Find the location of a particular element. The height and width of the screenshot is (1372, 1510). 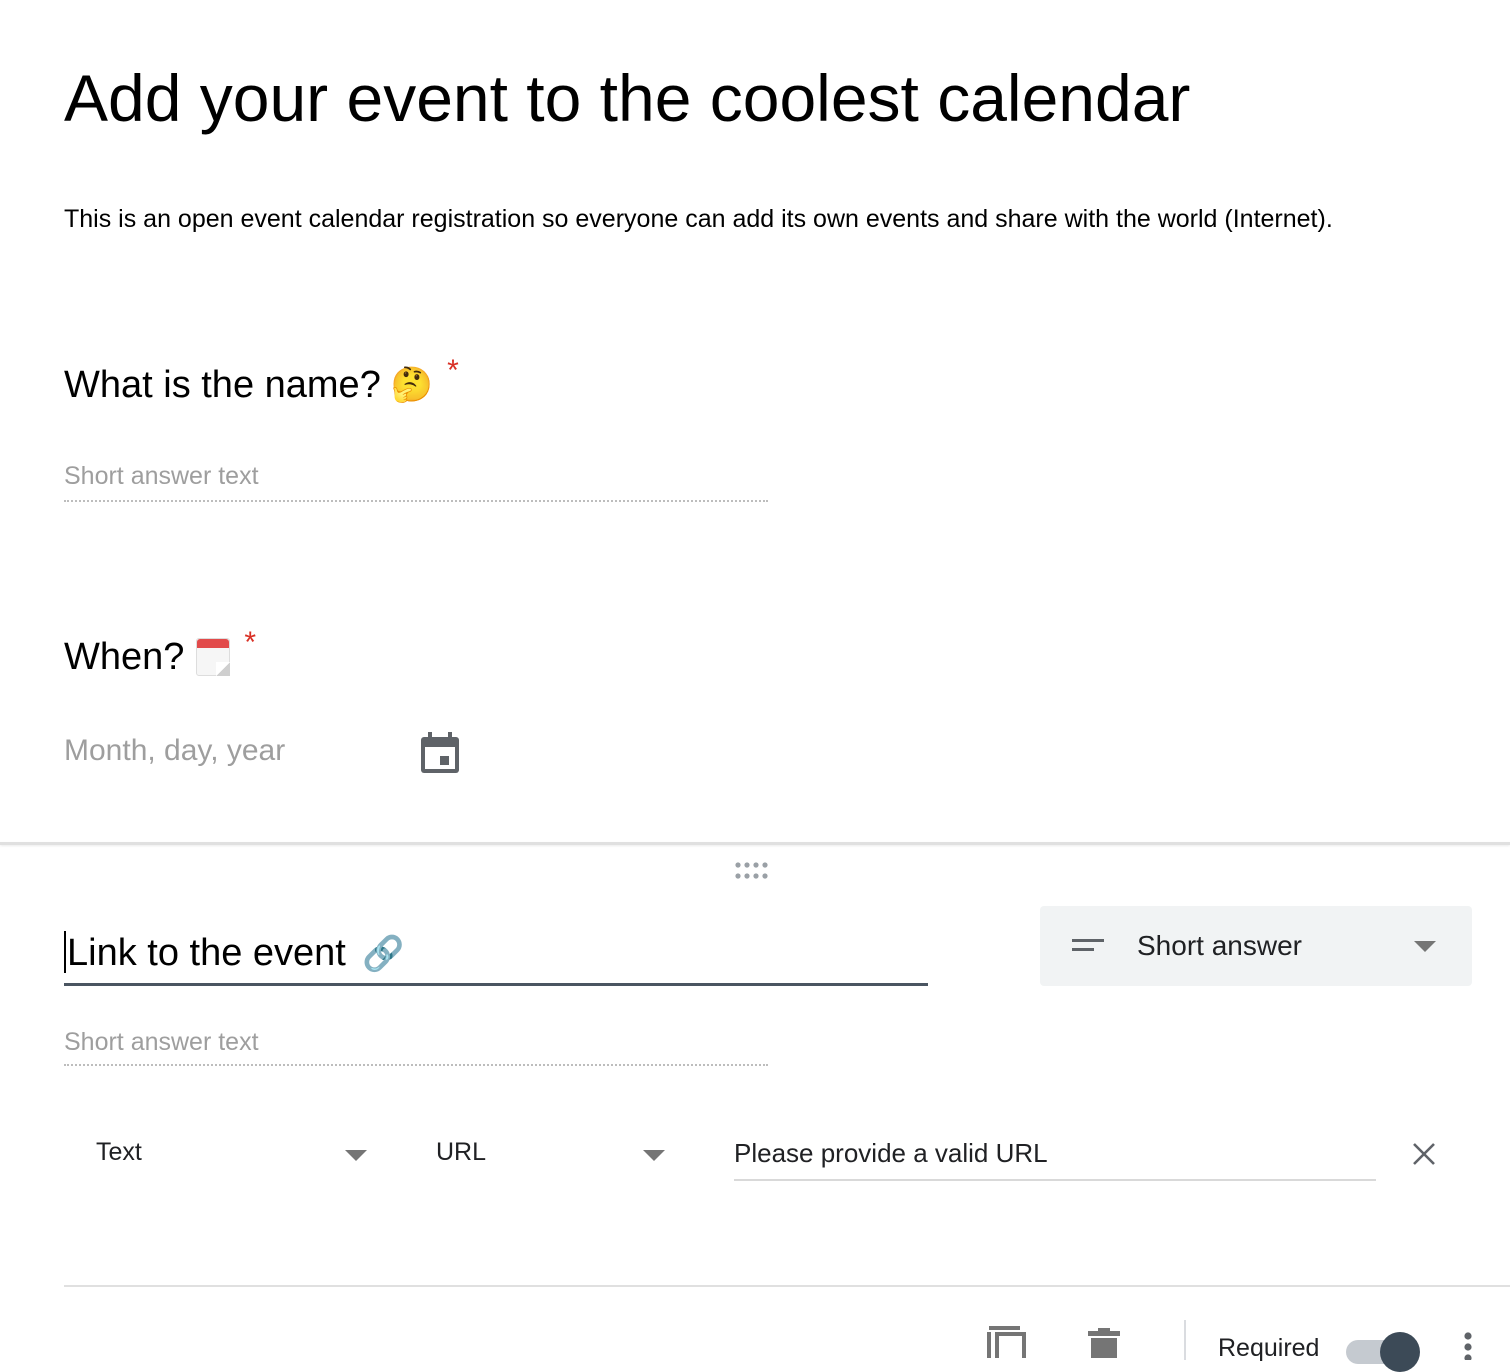

card-top-border is located at coordinates (755, 843).